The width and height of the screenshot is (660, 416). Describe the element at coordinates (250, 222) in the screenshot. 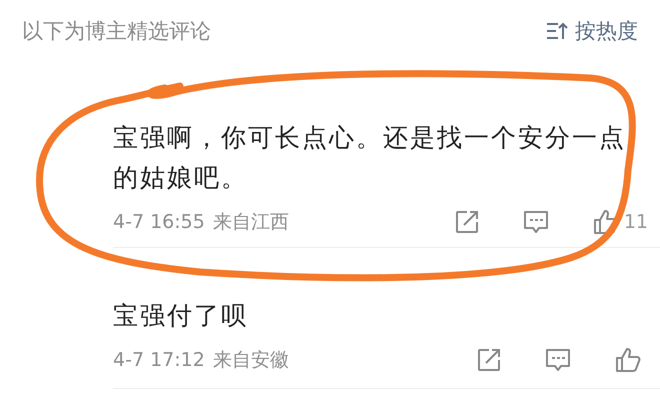

I see `comment-location: 来自江西` at that location.